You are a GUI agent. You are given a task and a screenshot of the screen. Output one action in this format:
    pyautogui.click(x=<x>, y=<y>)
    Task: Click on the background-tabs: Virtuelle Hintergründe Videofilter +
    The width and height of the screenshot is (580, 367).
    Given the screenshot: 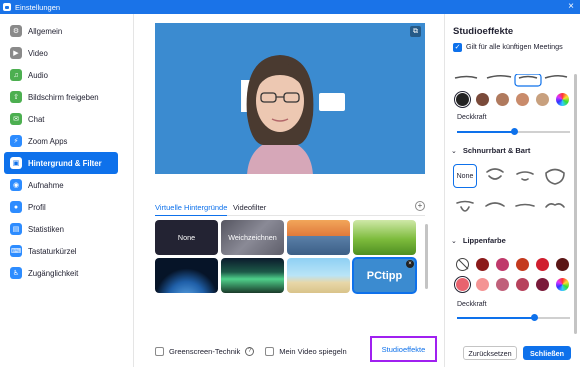 What is the action you would take?
    pyautogui.click(x=290, y=208)
    